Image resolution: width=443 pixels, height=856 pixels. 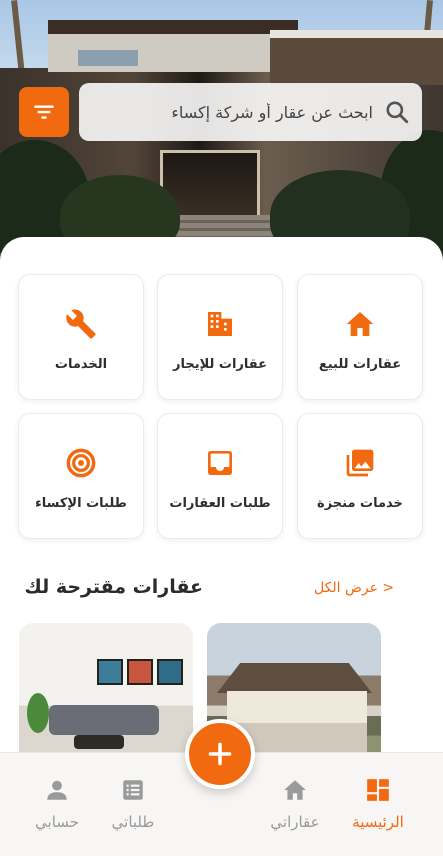 I want to click on category-properties-for-rent: عقارات للإيجار, so click(x=220, y=337).